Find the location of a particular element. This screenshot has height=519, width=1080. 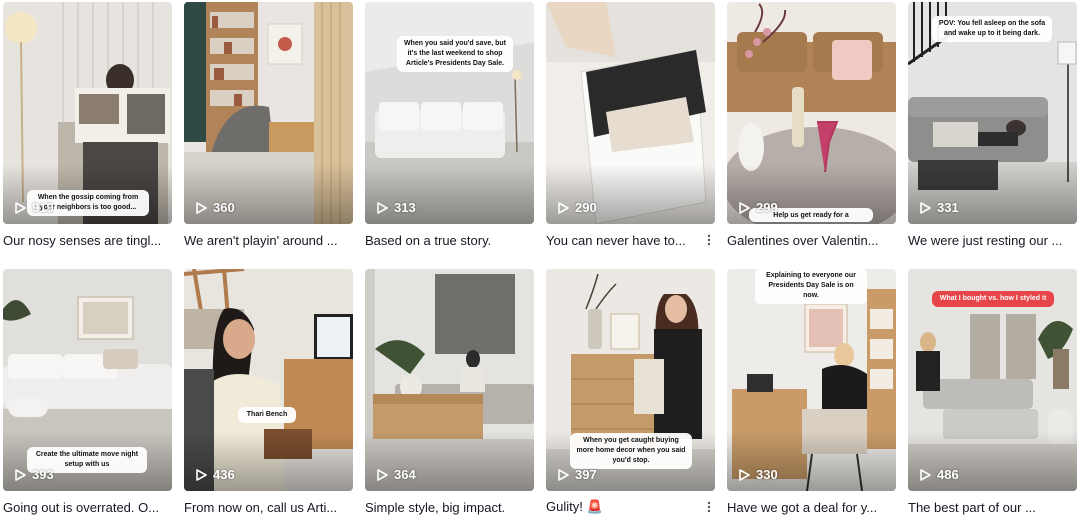

video-caption: Gulity! 🚨 is located at coordinates (630, 507).